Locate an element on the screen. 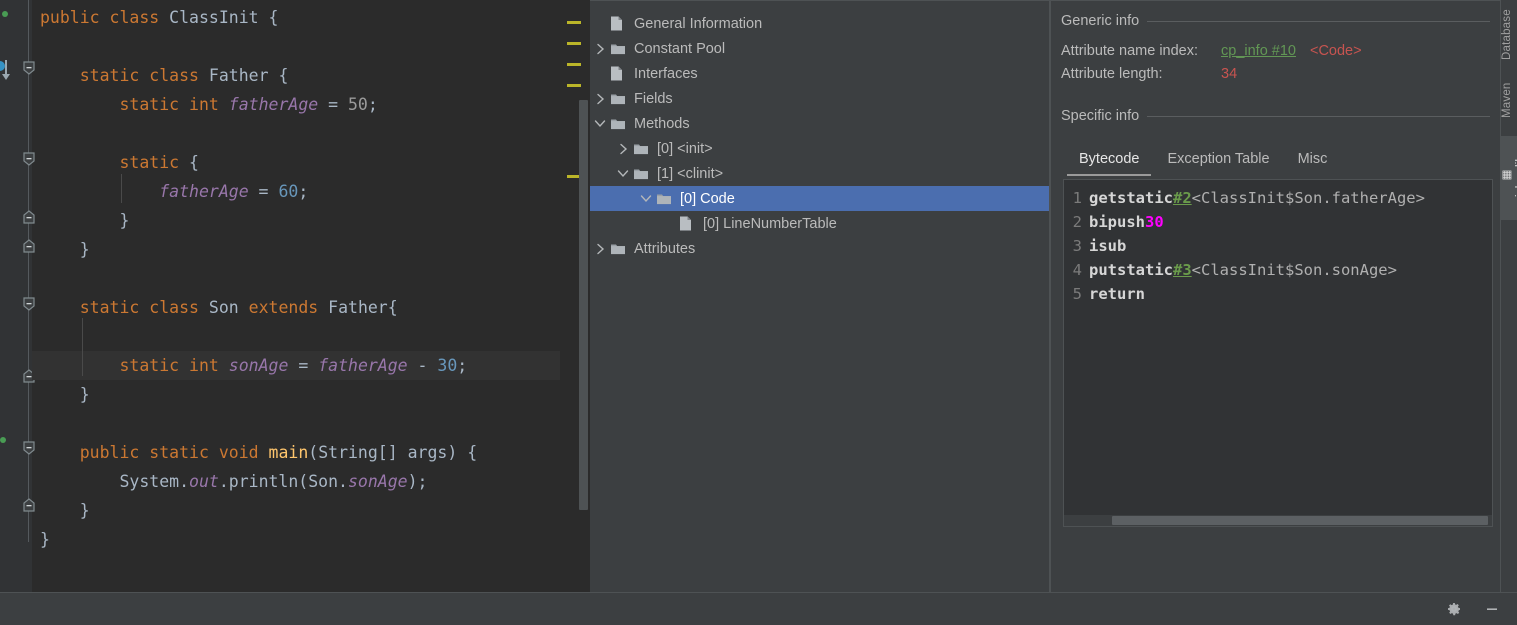 The width and height of the screenshot is (1517, 625). tab-misc: Misc is located at coordinates (1313, 161).